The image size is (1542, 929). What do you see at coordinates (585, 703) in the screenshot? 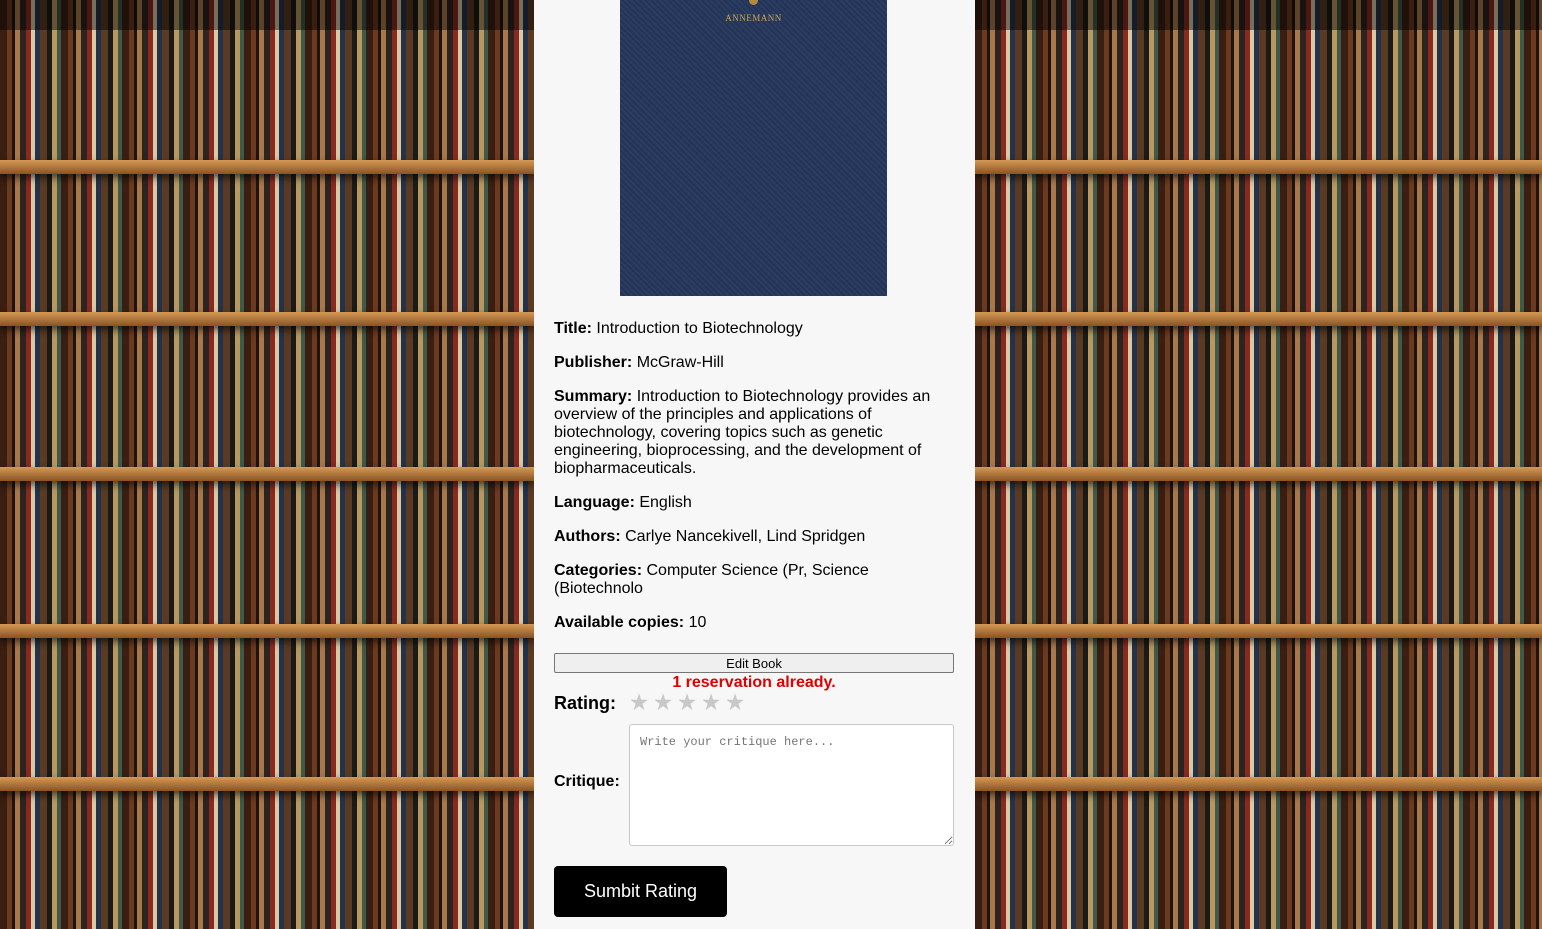
I see `rating-label: Rating:` at bounding box center [585, 703].